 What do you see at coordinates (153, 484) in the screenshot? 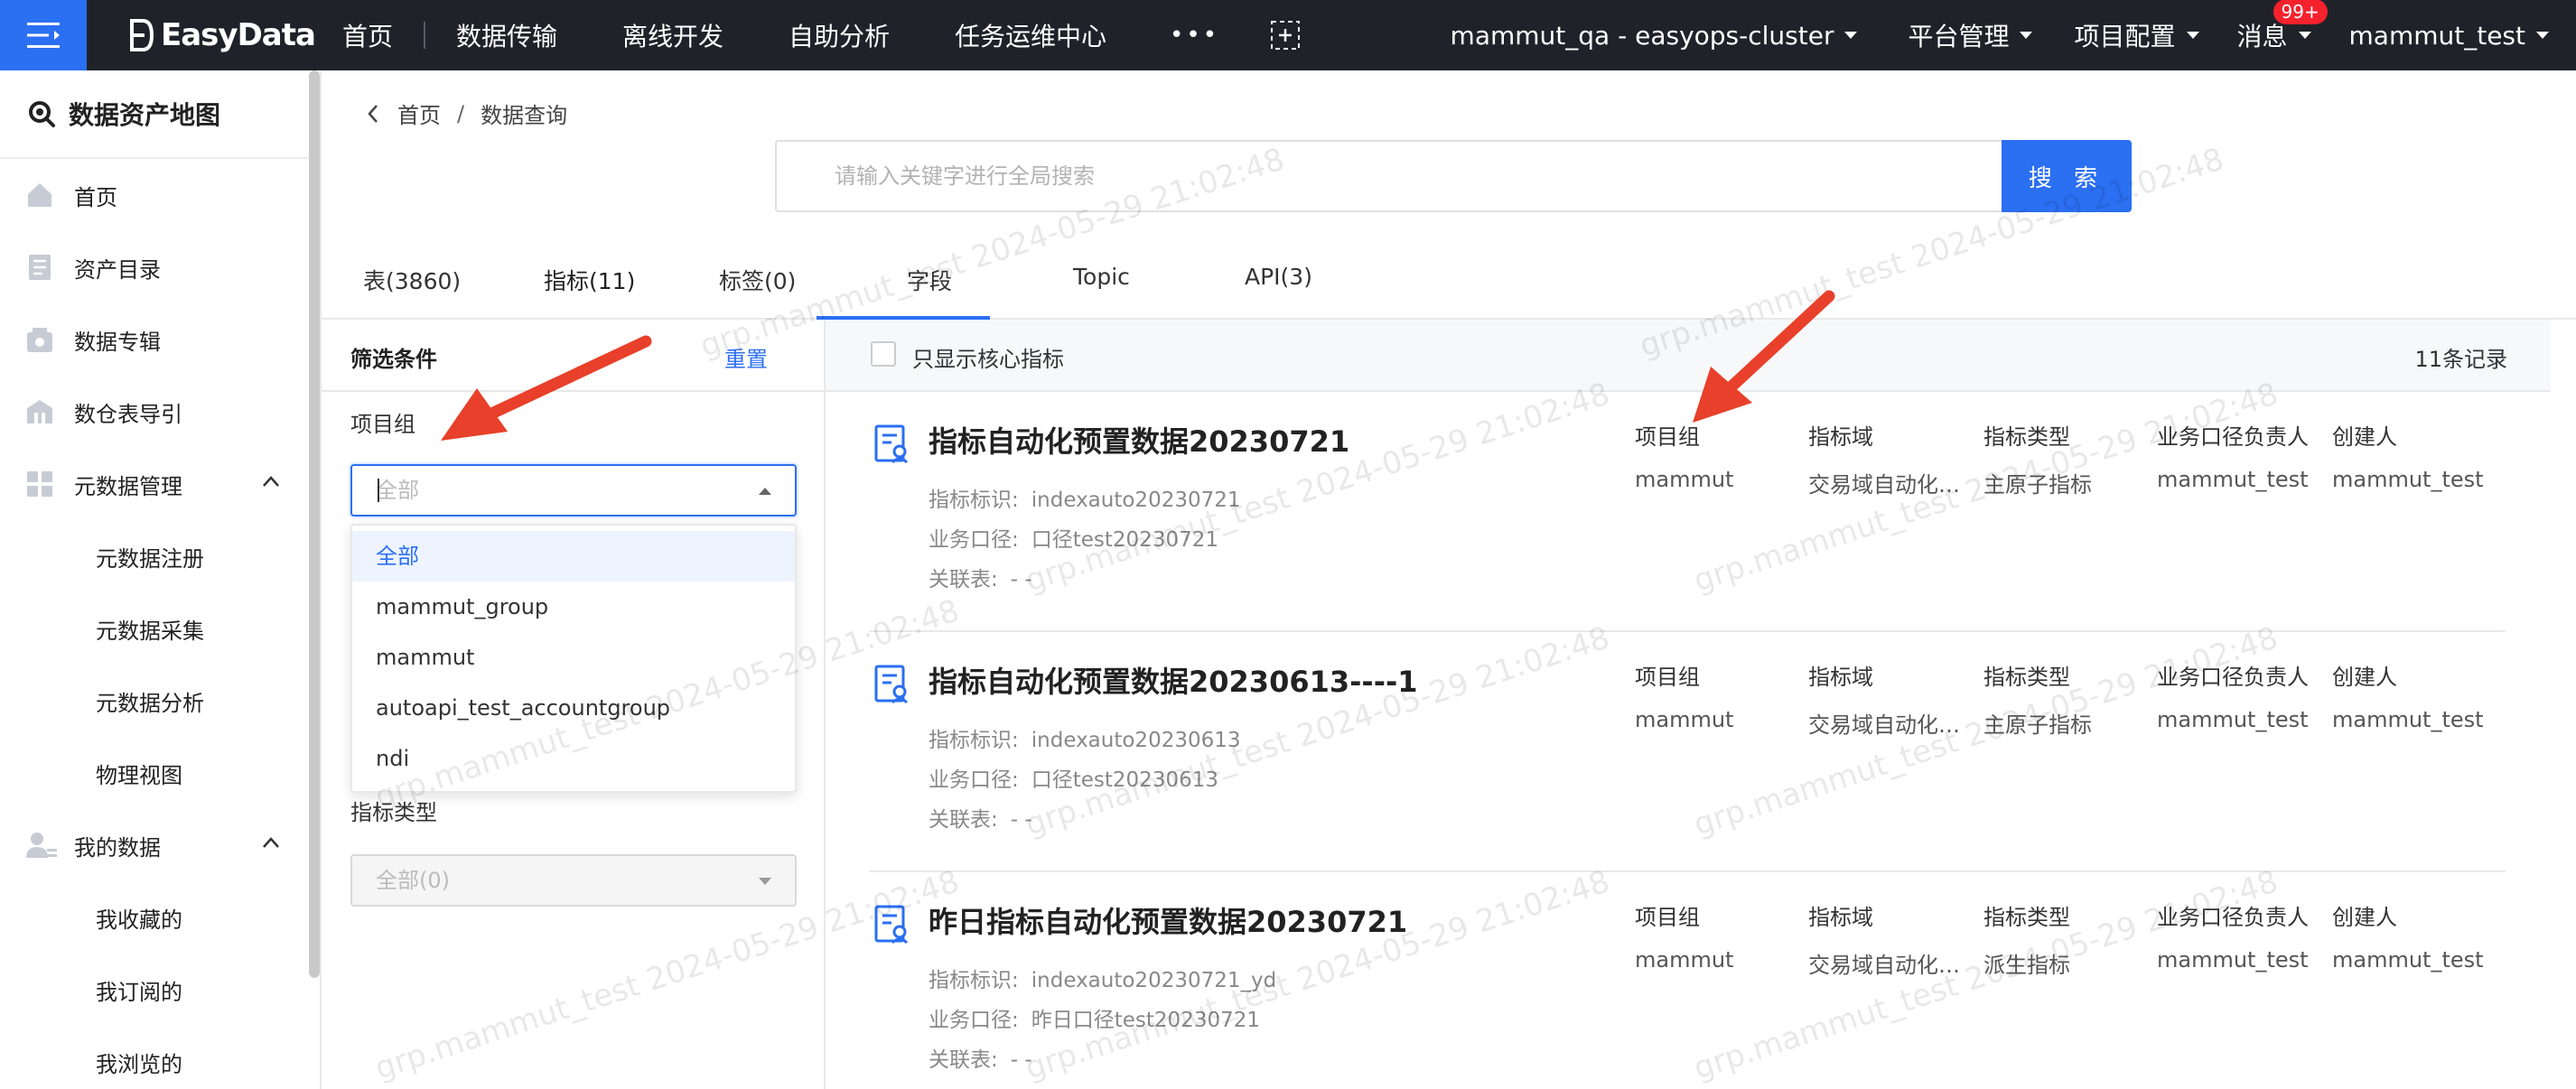
I see `sidebar-item-metadata: 元数据管理` at bounding box center [153, 484].